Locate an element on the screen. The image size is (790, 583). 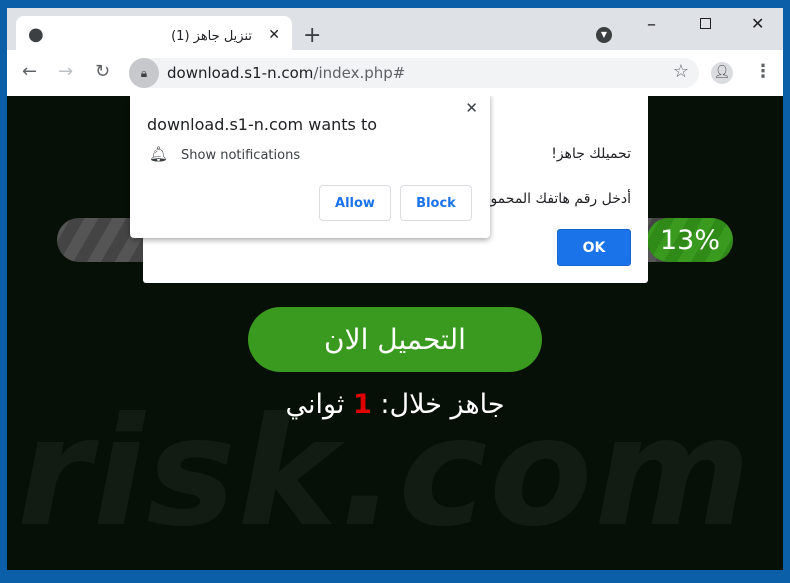
address-bar: 🔒︎ download.s1-n.com/index.php# ☆ is located at coordinates (414, 73).